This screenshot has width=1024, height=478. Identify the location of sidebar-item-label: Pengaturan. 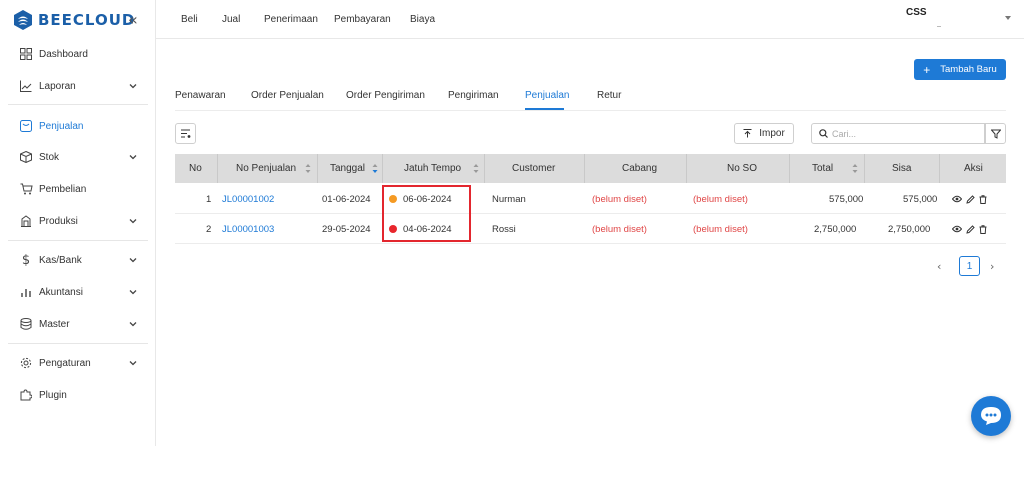
(65, 363).